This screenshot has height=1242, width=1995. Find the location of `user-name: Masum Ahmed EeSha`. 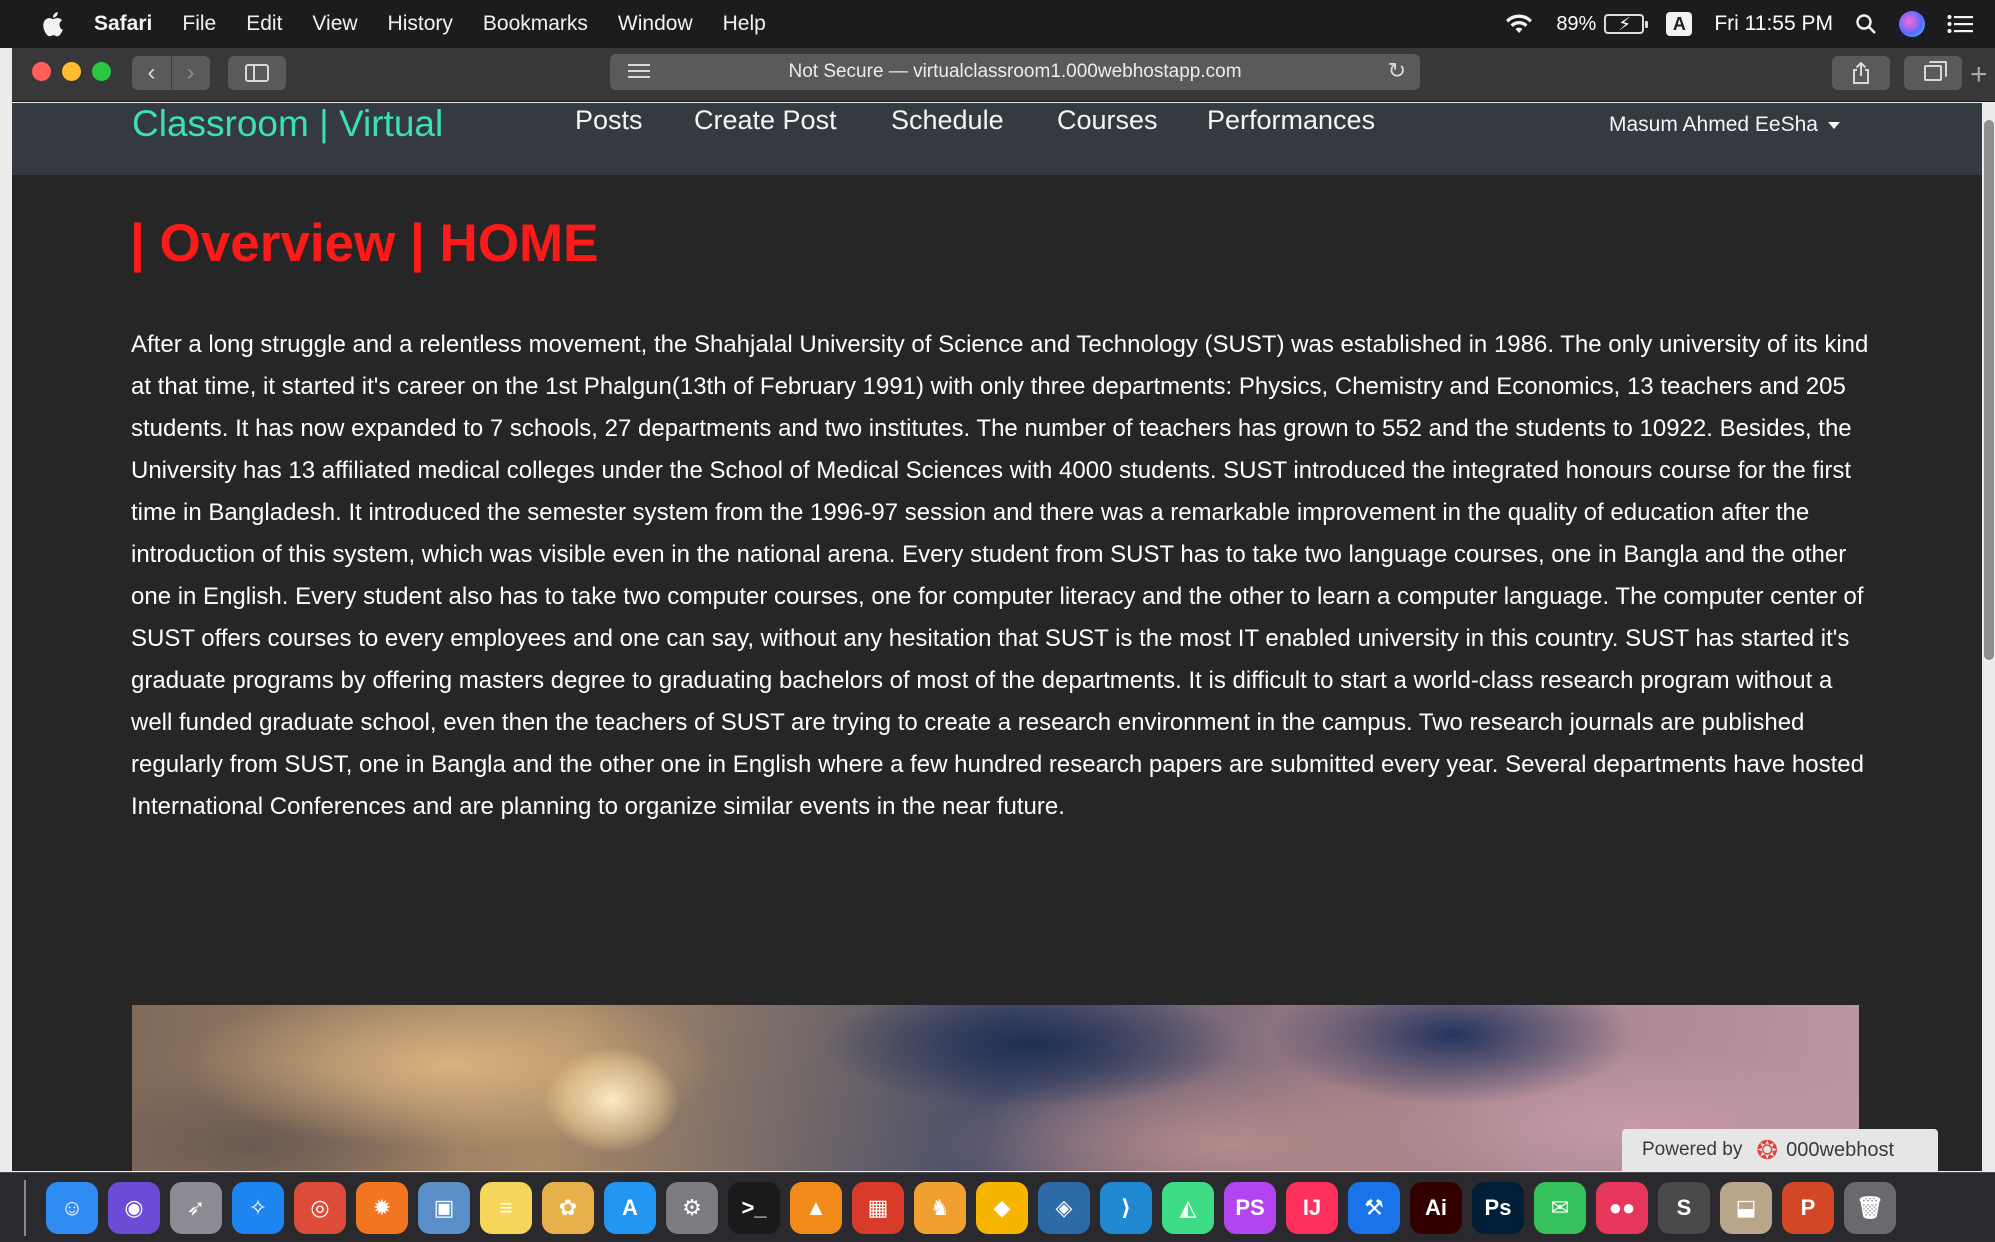

user-name: Masum Ahmed EeSha is located at coordinates (1713, 124).